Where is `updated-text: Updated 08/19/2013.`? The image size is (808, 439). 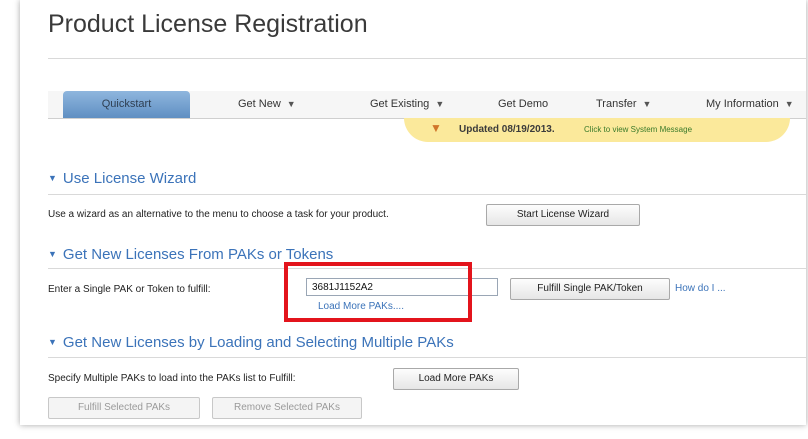 updated-text: Updated 08/19/2013. is located at coordinates (507, 129).